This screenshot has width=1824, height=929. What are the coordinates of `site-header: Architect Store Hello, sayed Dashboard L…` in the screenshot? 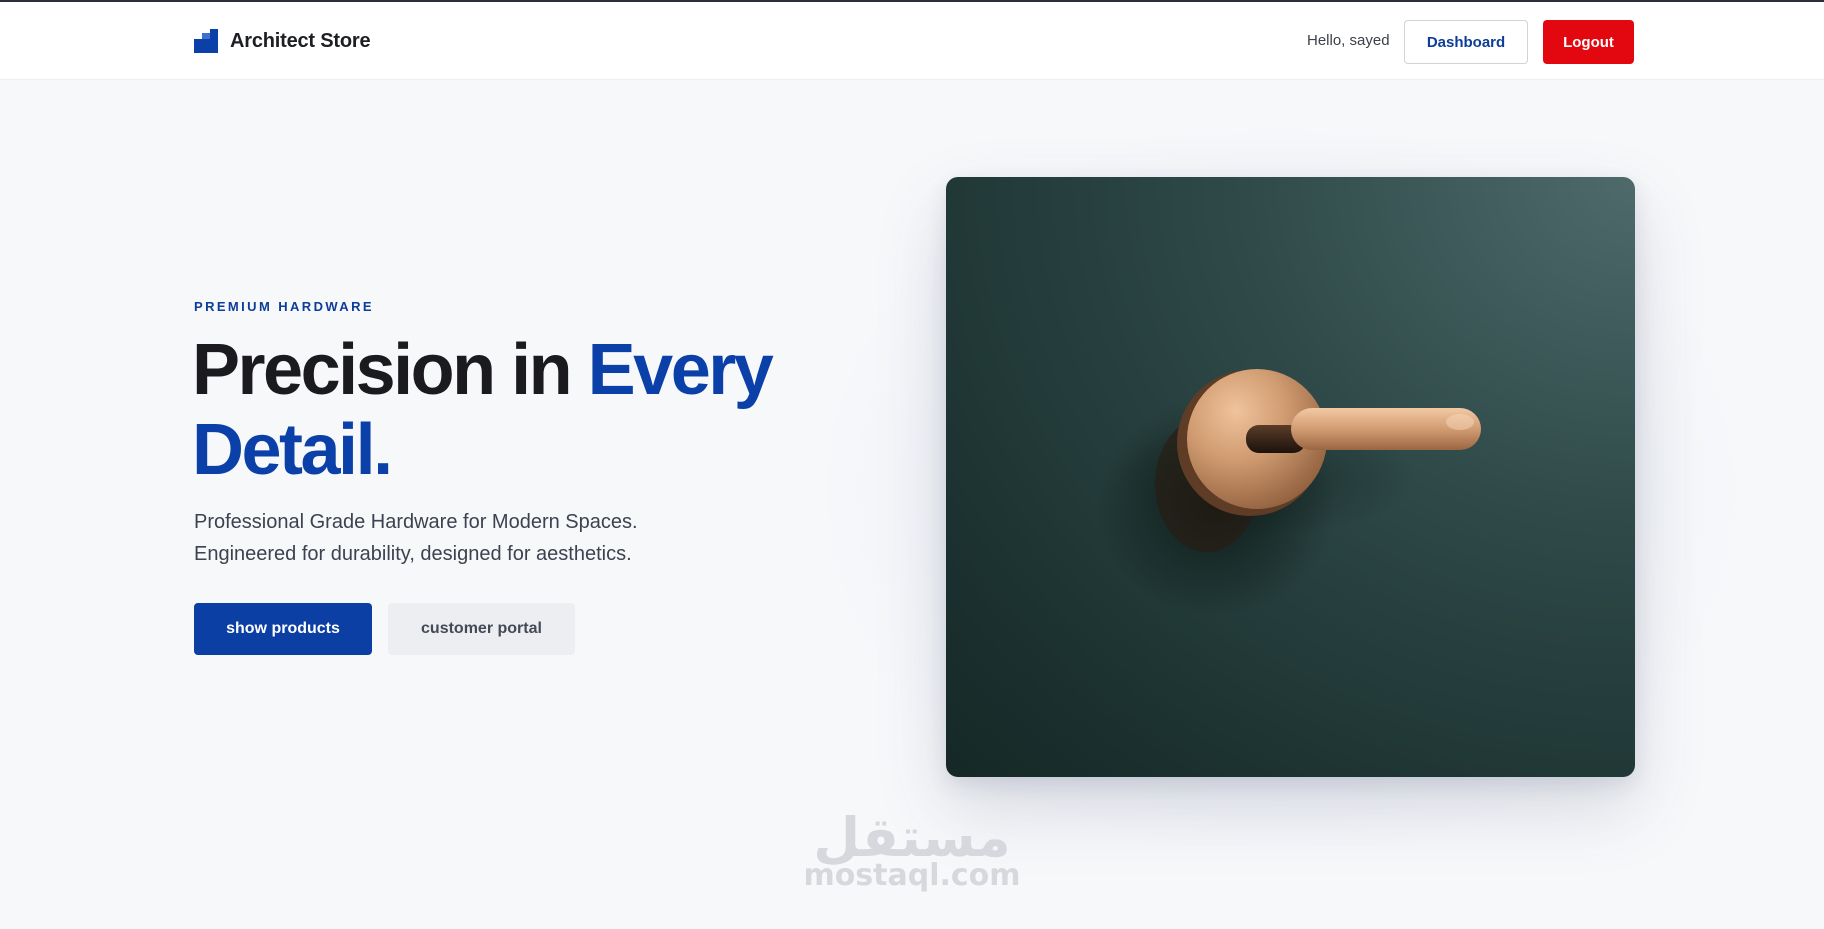 It's located at (912, 41).